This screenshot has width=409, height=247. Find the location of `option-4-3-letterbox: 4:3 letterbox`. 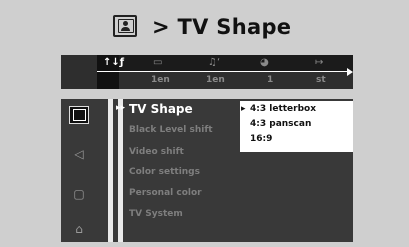

option-4-3-letterbox: 4:3 letterbox is located at coordinates (283, 109).